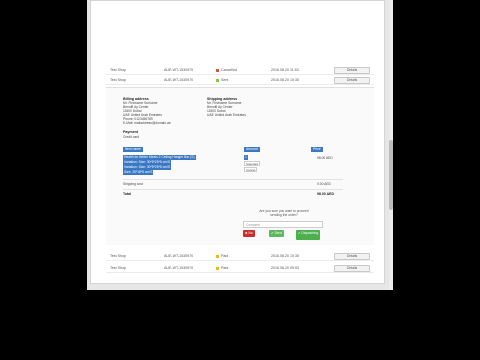  I want to click on order-status: Sent, so click(222, 80).